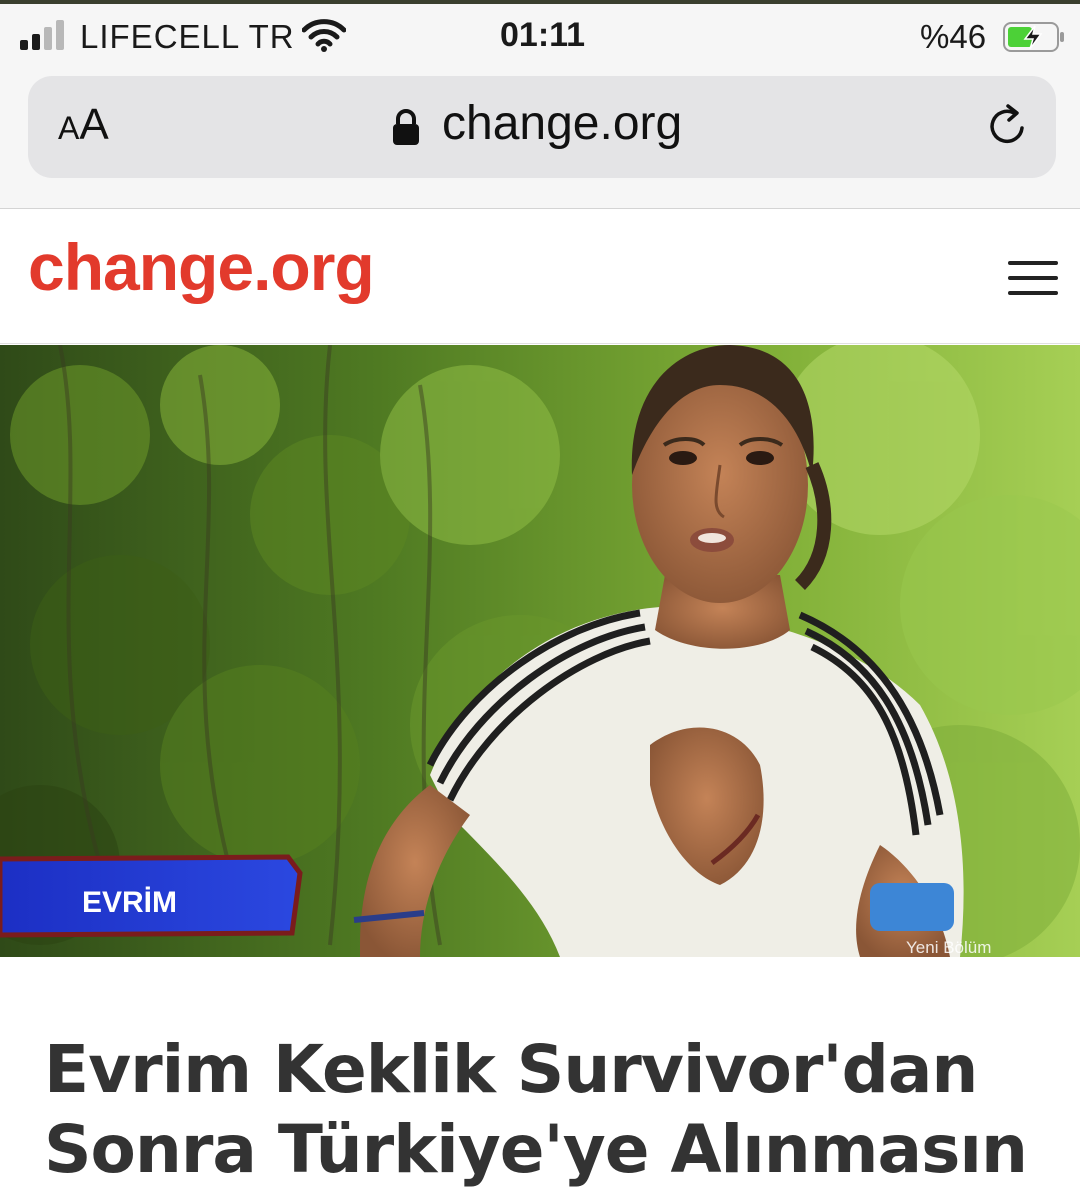  Describe the element at coordinates (511, 1069) in the screenshot. I see `petition-title-line-1: Evrim Keklik Survivor'dan` at that location.